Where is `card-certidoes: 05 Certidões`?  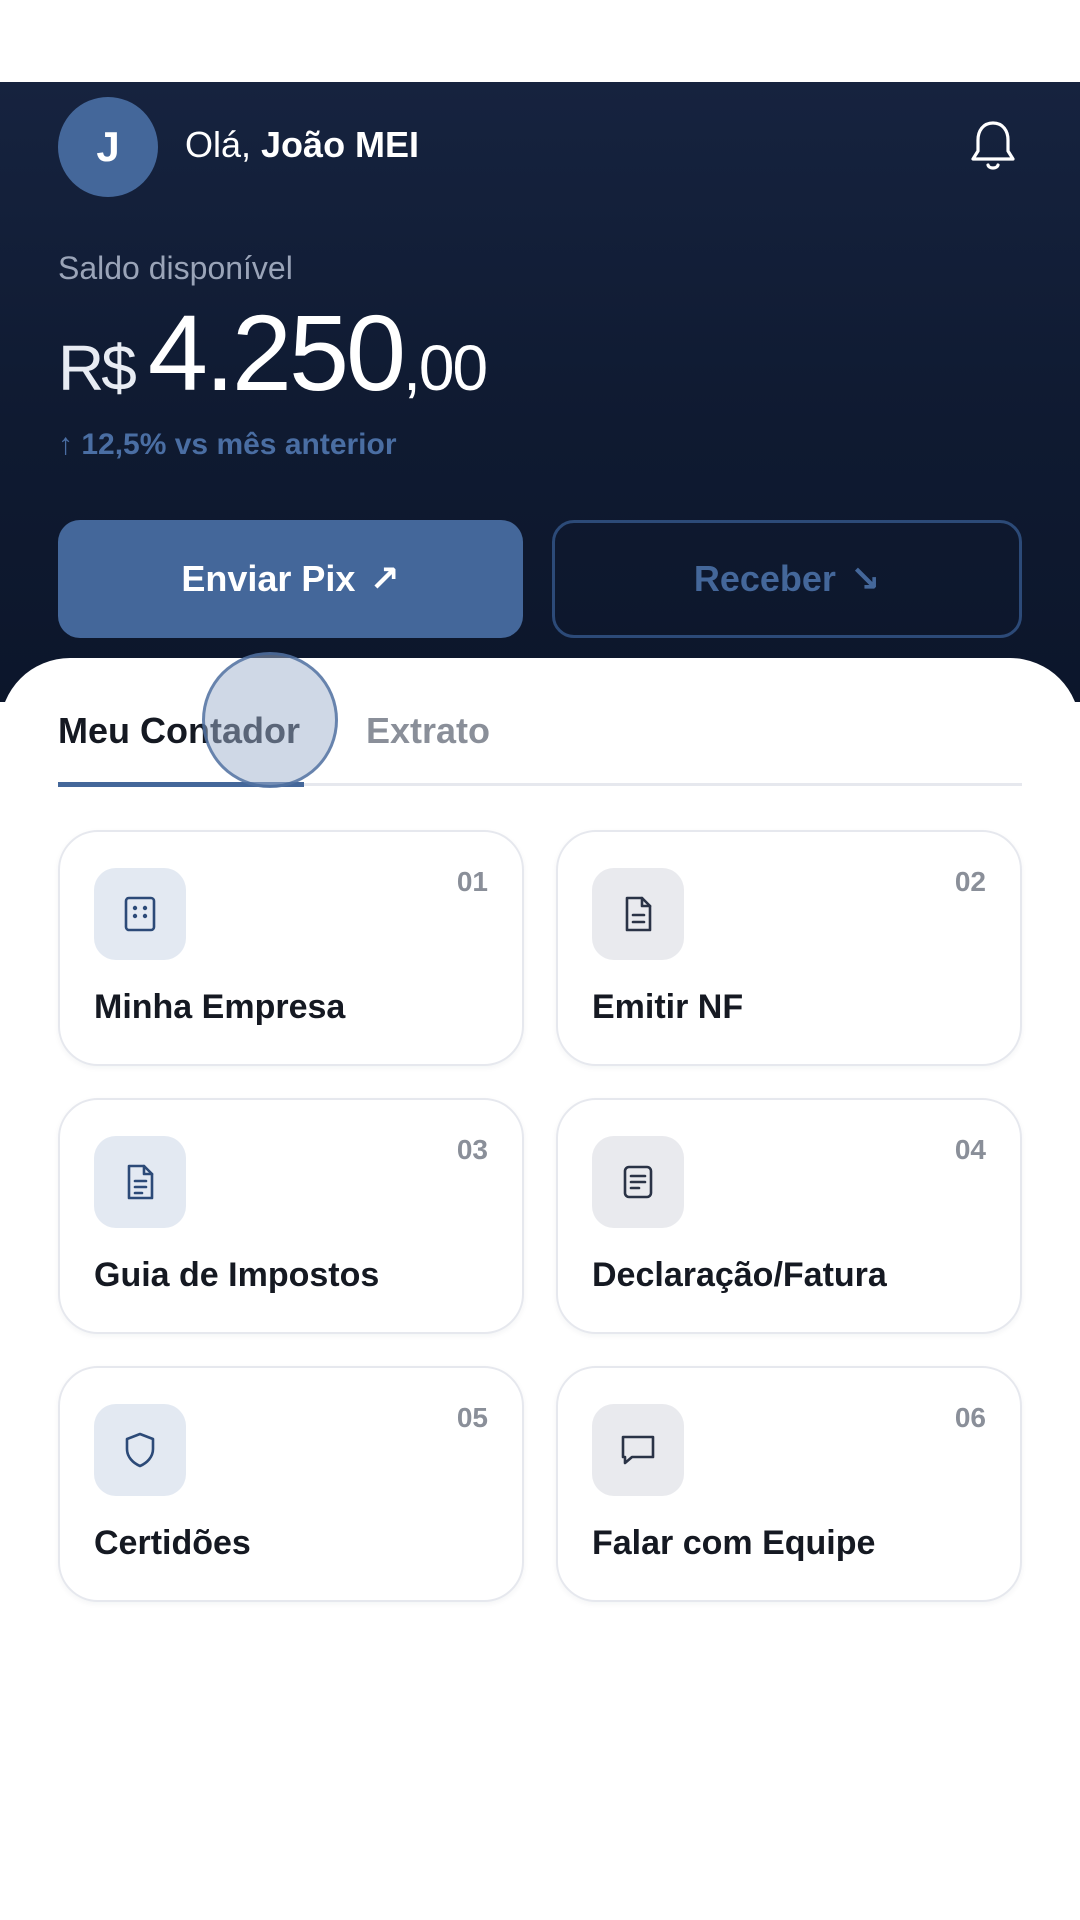 card-certidoes: 05 Certidões is located at coordinates (291, 1484).